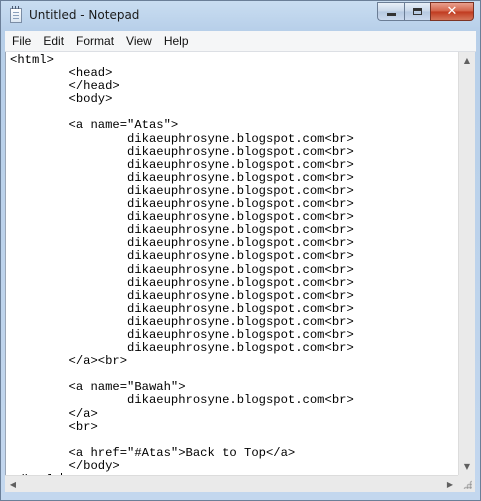 The image size is (481, 501). What do you see at coordinates (13, 484) in the screenshot?
I see `scroll-left-icon: ◀` at bounding box center [13, 484].